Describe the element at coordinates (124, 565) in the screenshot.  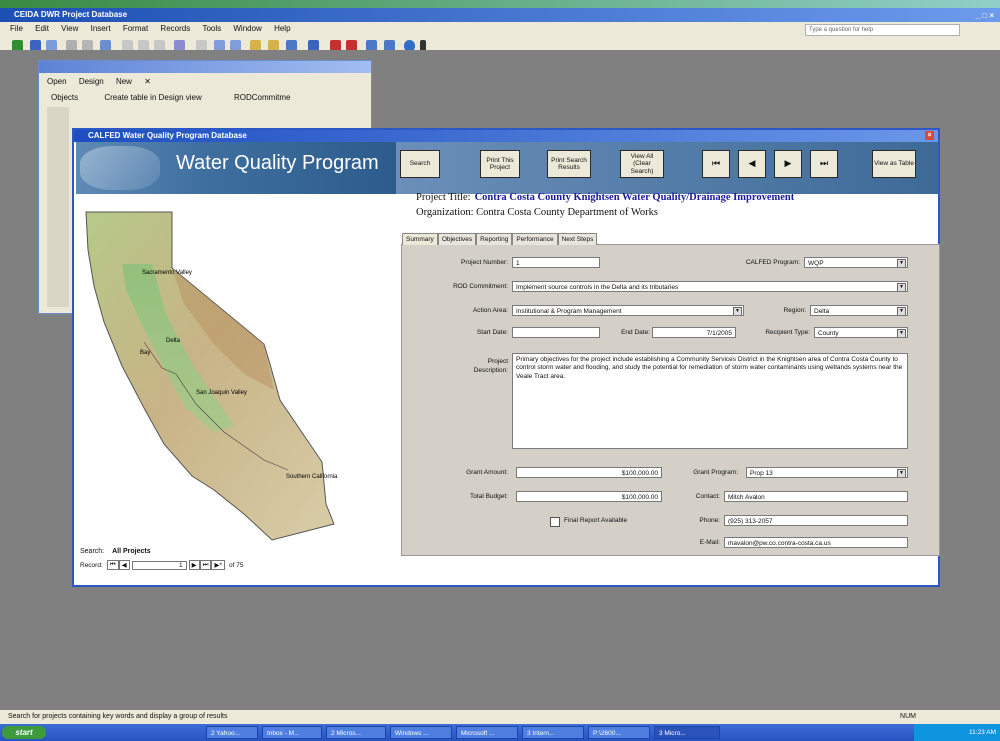
I see `prev-record-nav-icon: ◀` at that location.